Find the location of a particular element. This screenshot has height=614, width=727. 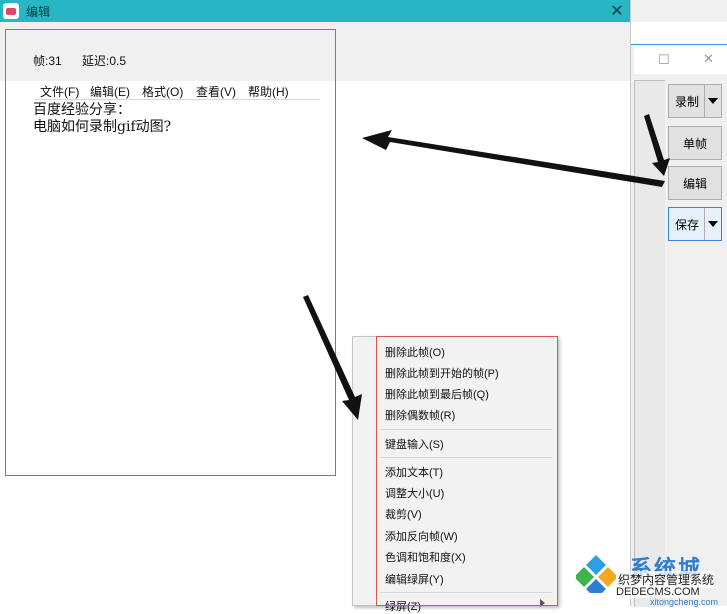

window-title: 编辑 is located at coordinates (38, 12).